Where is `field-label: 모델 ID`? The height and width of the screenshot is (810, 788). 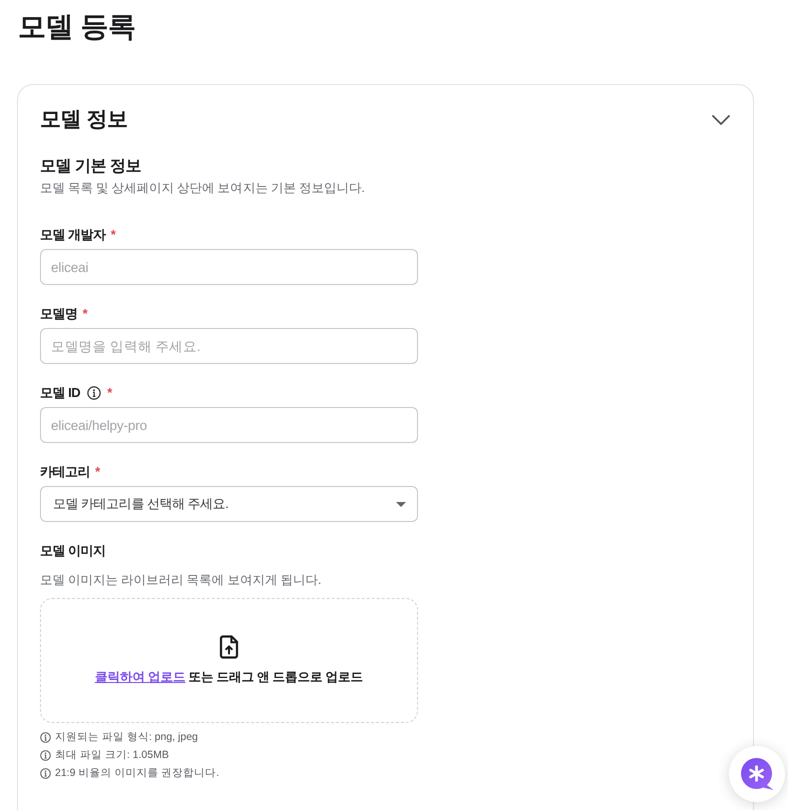 field-label: 모델 ID is located at coordinates (60, 393).